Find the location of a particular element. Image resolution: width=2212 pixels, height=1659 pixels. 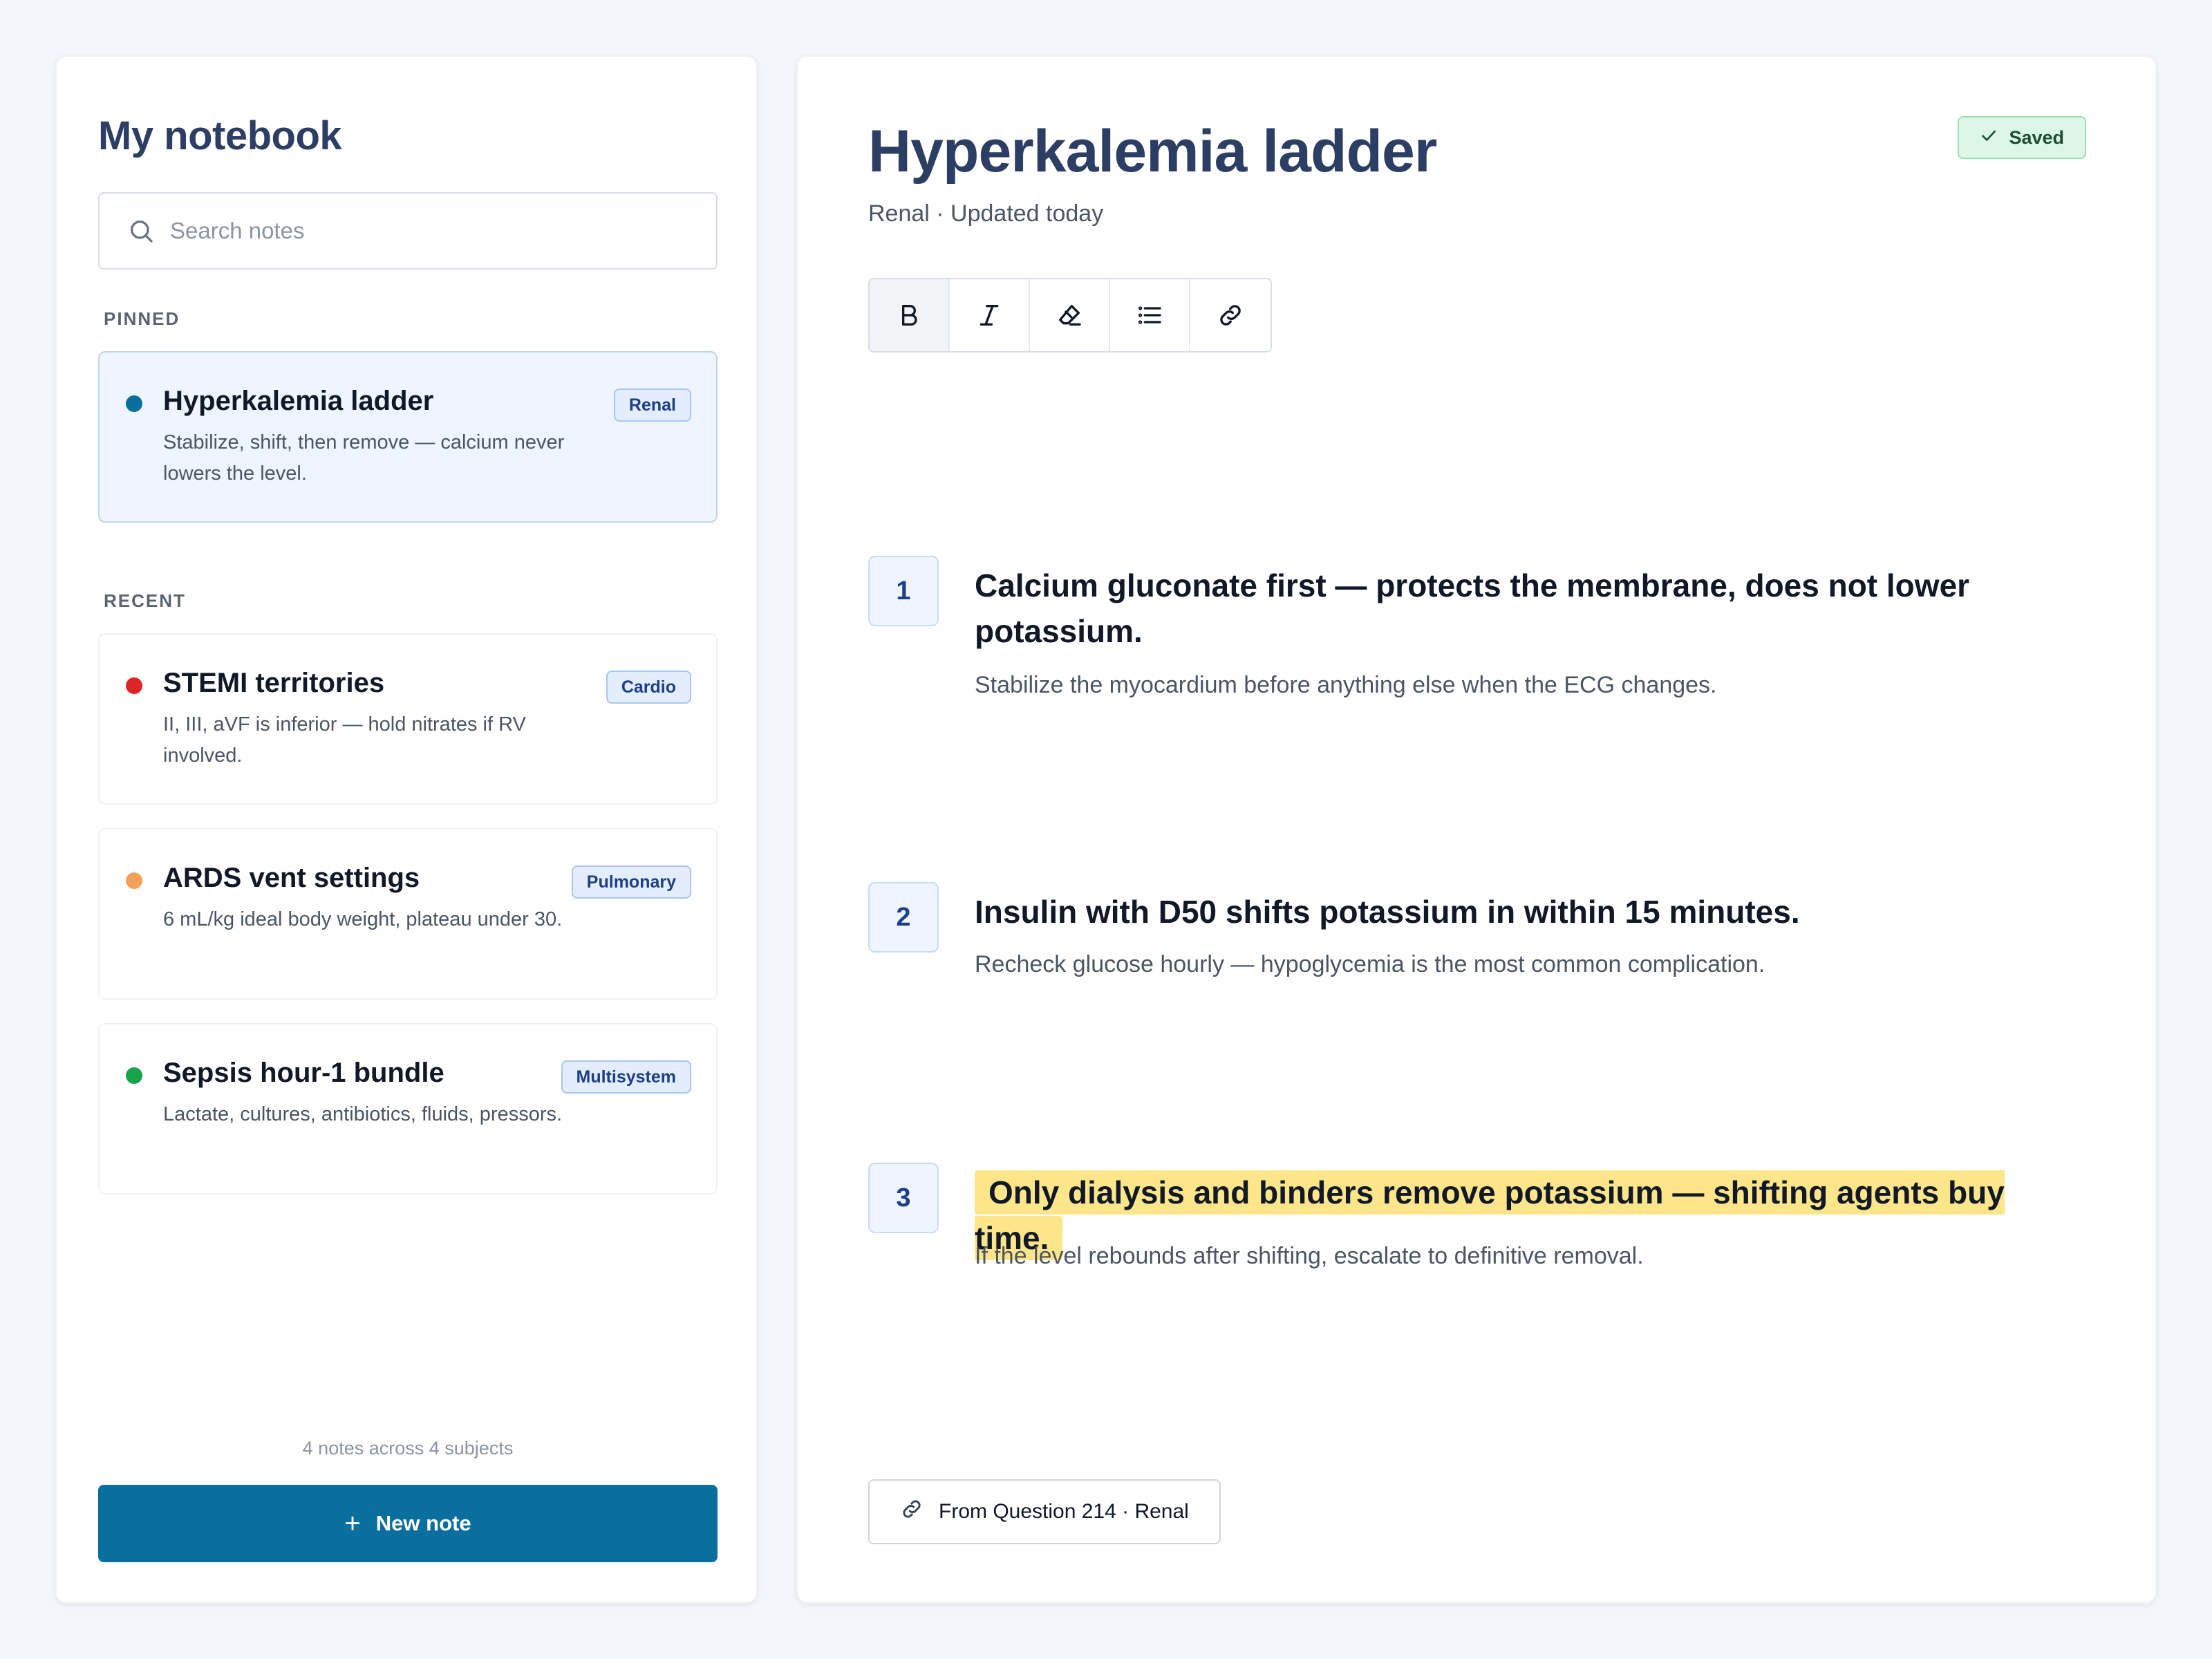

format-toolbar is located at coordinates (1070, 315).